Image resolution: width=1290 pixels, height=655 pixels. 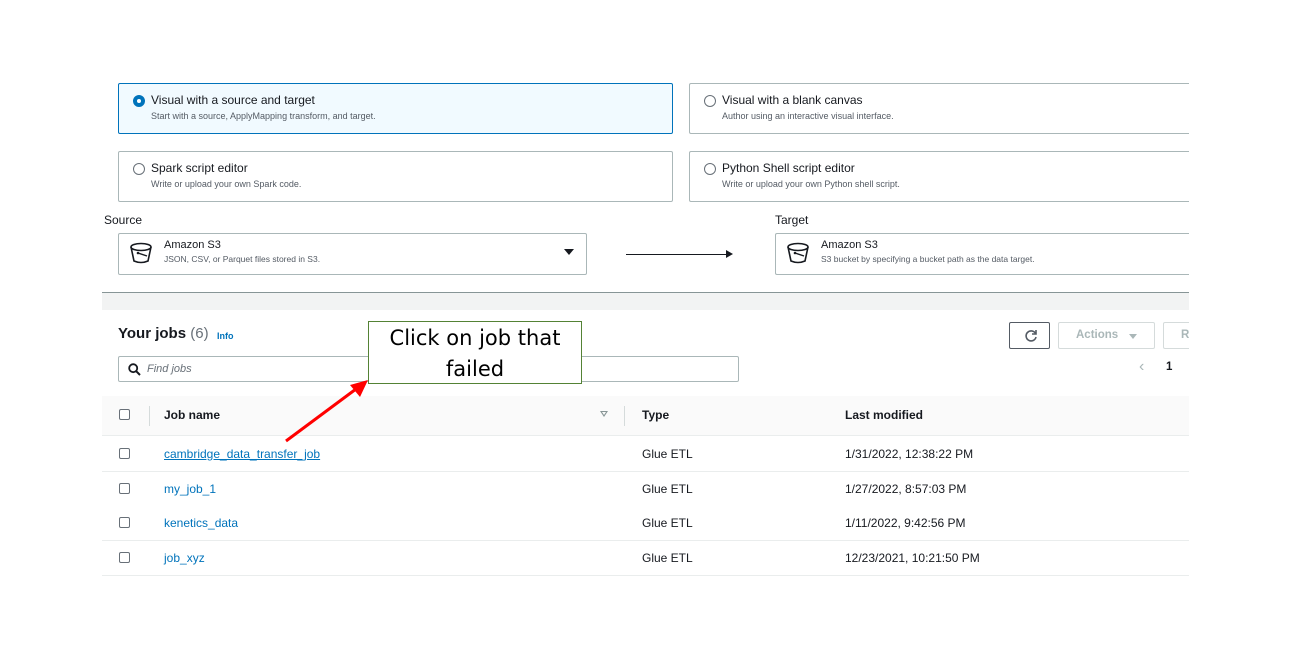 What do you see at coordinates (1239, 327) in the screenshot?
I see `right-edge-mask` at bounding box center [1239, 327].